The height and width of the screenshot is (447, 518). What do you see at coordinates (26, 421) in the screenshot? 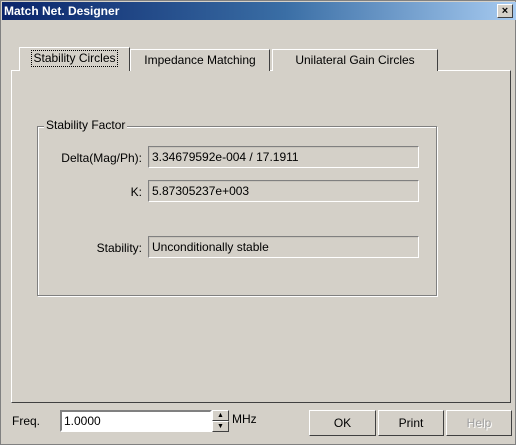
I see `frequency-label: Freq.` at bounding box center [26, 421].